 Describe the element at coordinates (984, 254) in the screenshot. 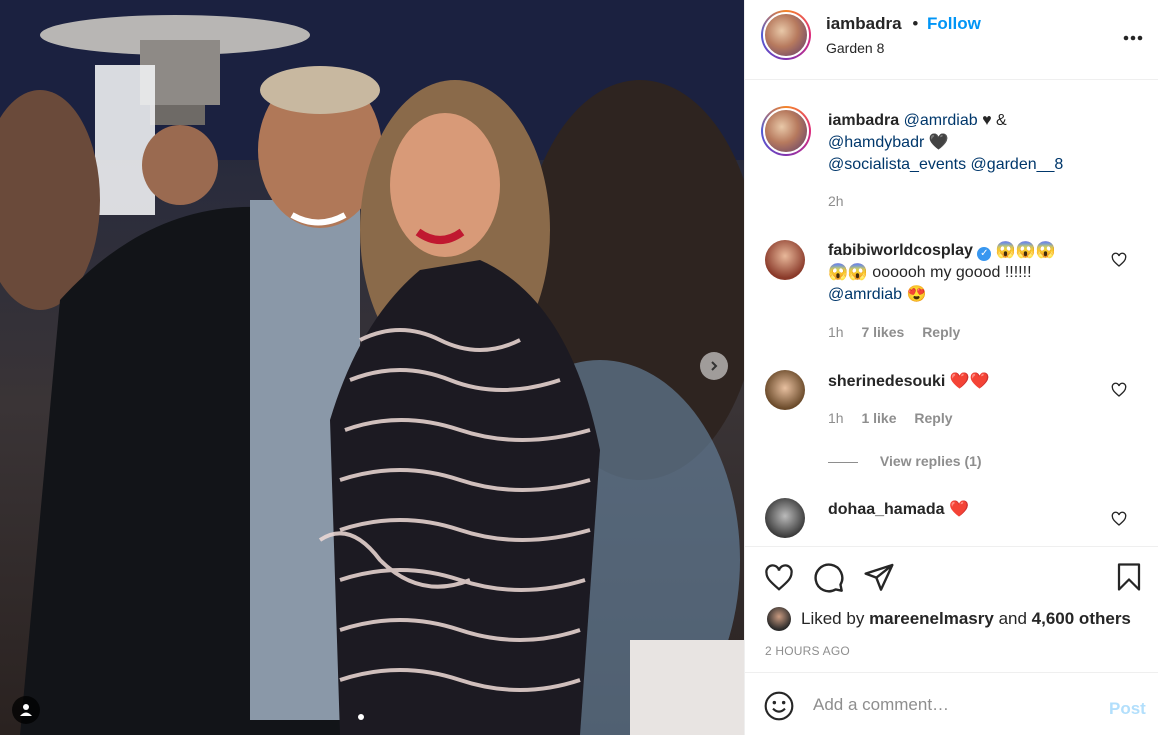

I see `verified-badge-icon: ✓` at that location.